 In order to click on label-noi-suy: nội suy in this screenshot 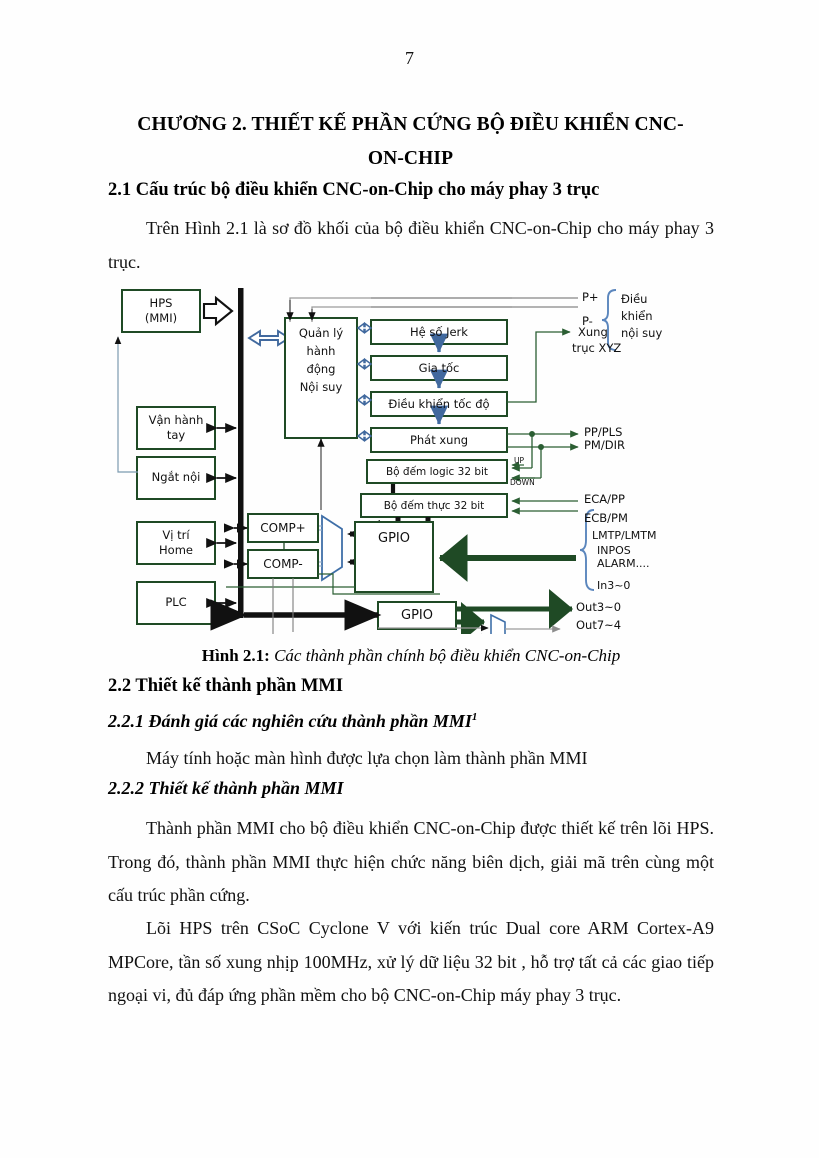, I will do `click(642, 333)`.